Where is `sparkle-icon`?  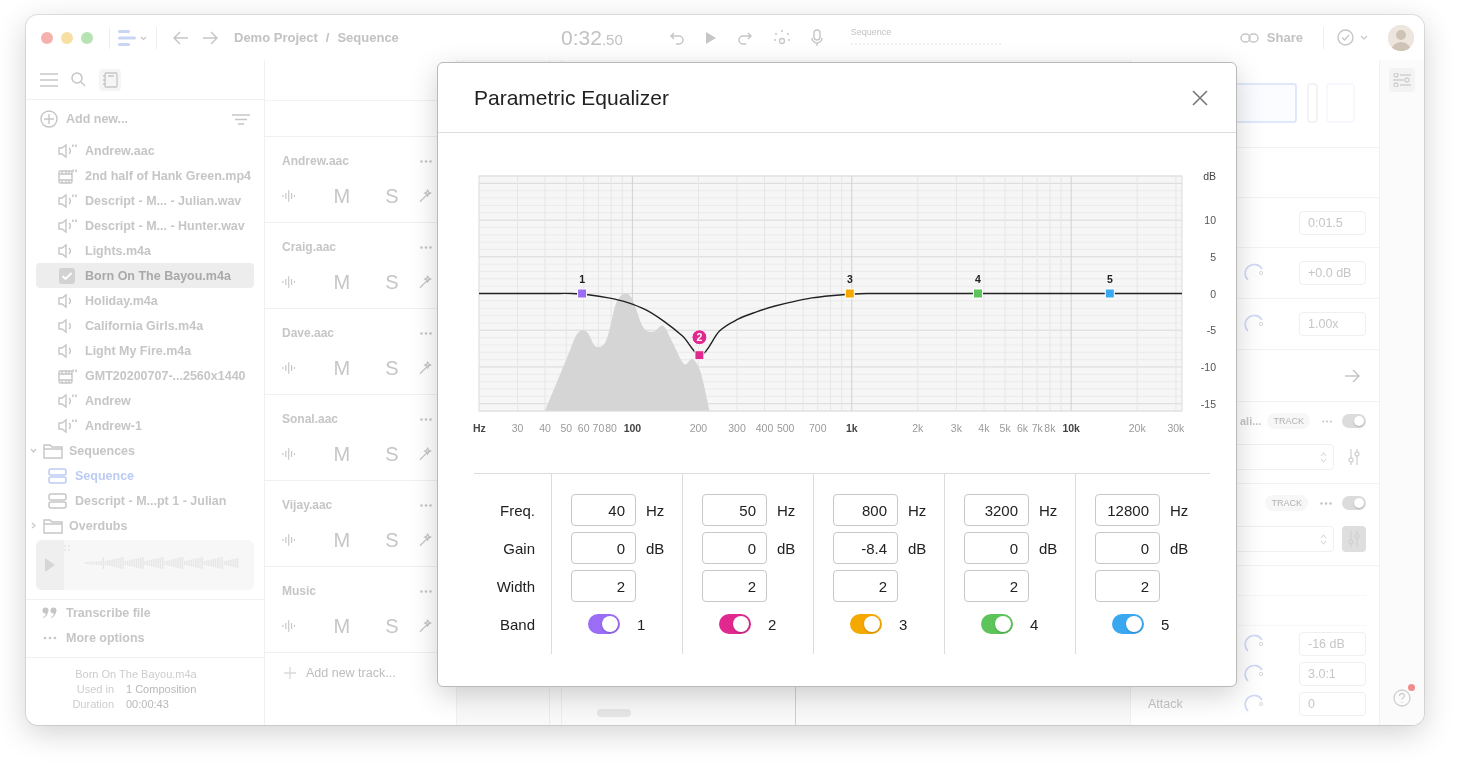
sparkle-icon is located at coordinates (781, 37).